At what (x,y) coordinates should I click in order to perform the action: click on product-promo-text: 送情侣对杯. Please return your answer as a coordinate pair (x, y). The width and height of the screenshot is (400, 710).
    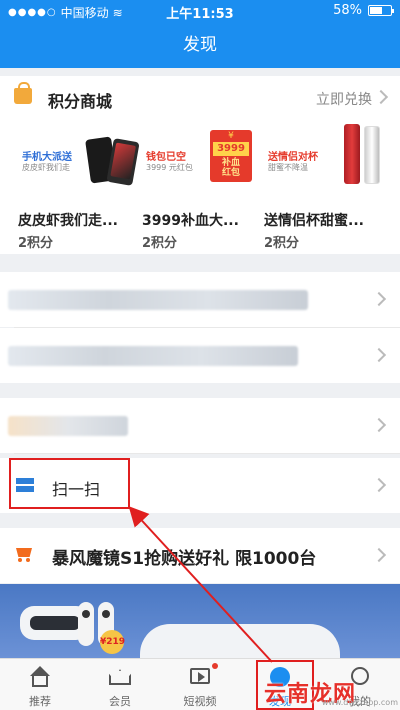
    Looking at the image, I should click on (293, 157).